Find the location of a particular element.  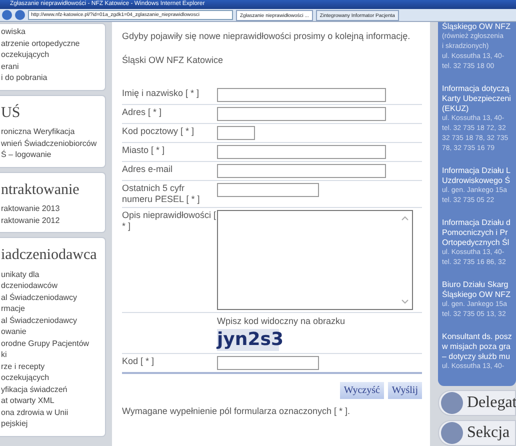

contact-title: Informacja Działu L is located at coordinates (477, 171).